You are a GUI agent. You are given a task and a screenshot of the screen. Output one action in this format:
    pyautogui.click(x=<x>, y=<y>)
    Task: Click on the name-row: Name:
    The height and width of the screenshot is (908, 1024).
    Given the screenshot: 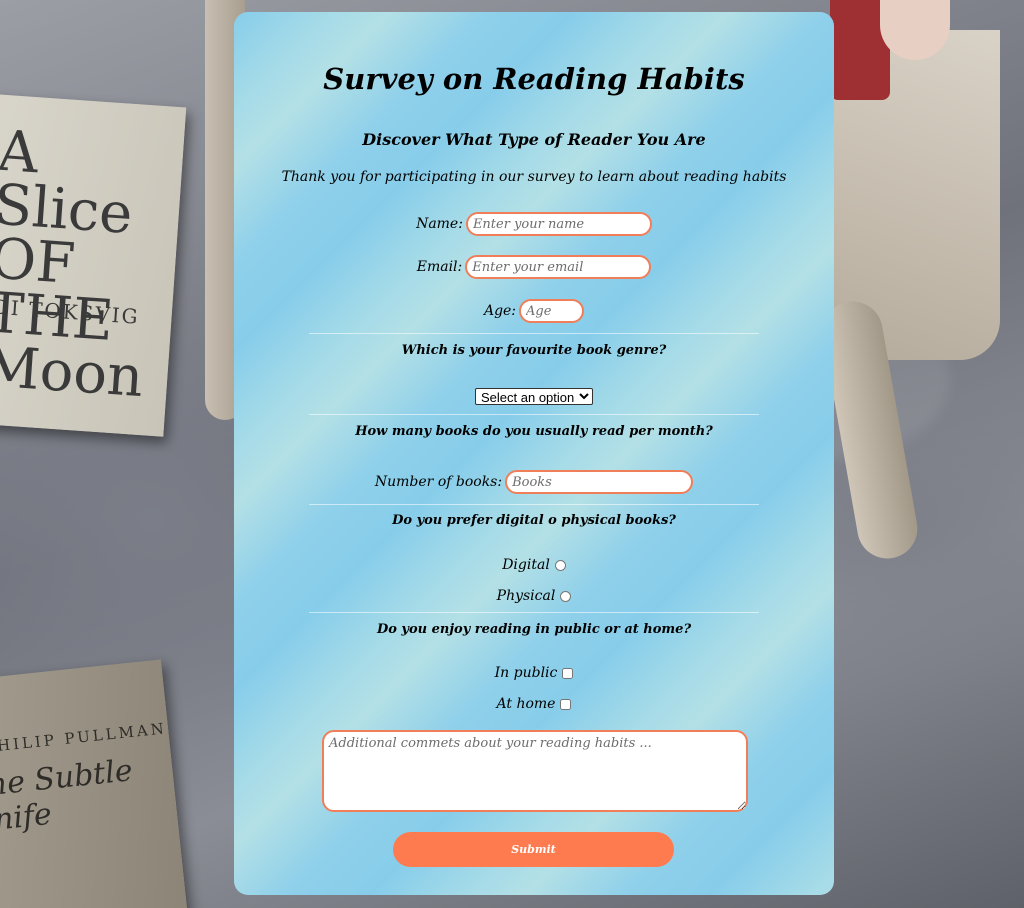 What is the action you would take?
    pyautogui.click(x=534, y=224)
    